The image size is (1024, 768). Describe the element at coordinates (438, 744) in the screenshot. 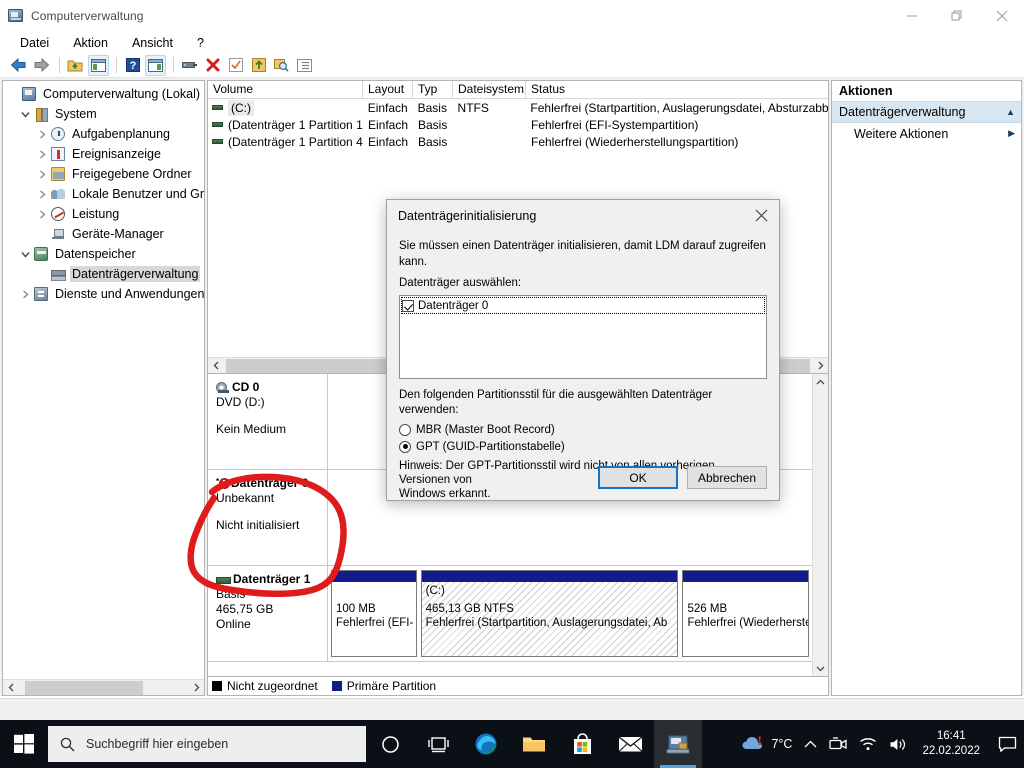

I see `task-view-icon` at that location.